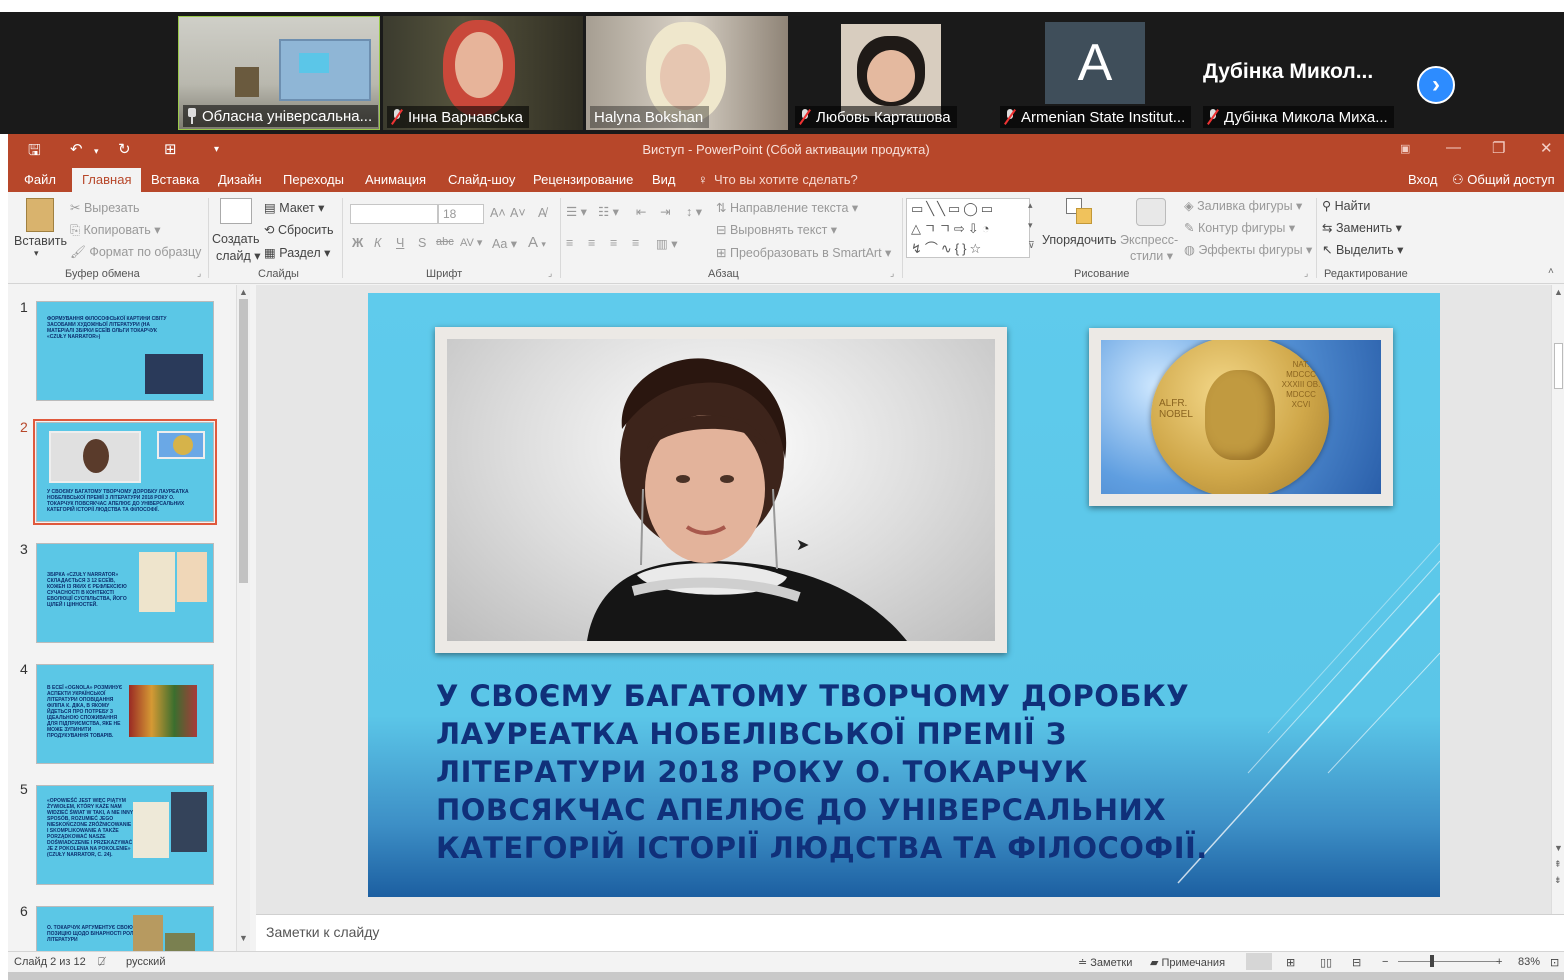  What do you see at coordinates (175, 179) in the screenshot?
I see `tab-insert: Вставка` at bounding box center [175, 179].